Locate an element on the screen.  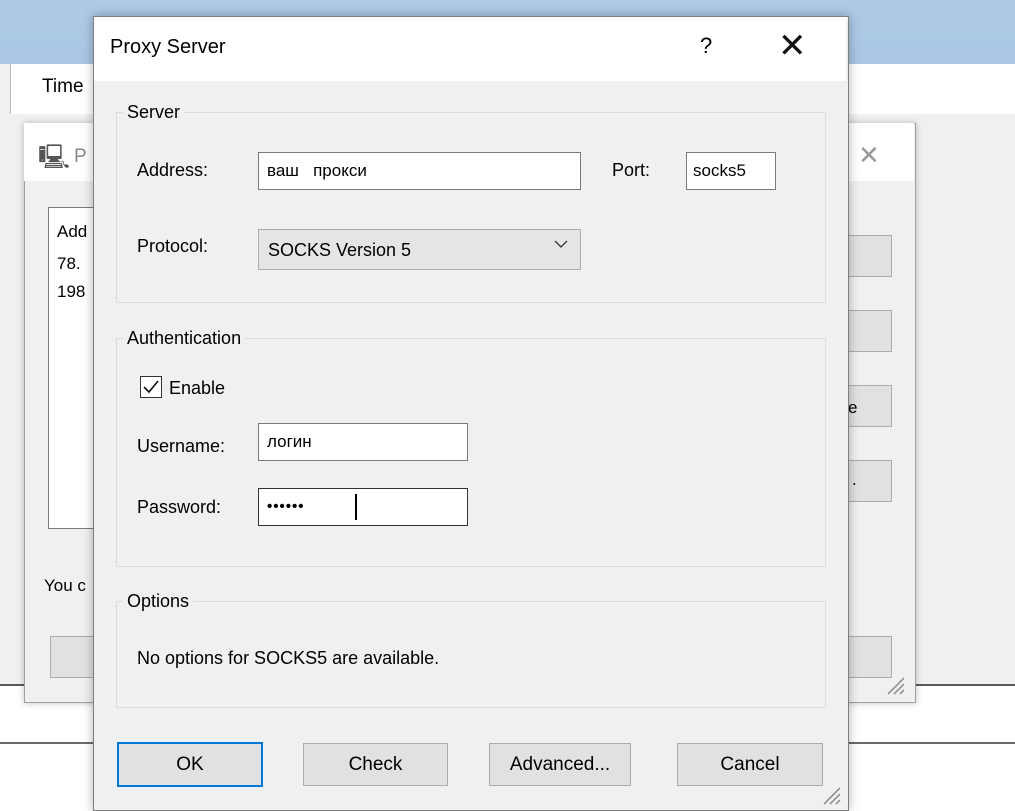
password-input: •••••• is located at coordinates (363, 507).